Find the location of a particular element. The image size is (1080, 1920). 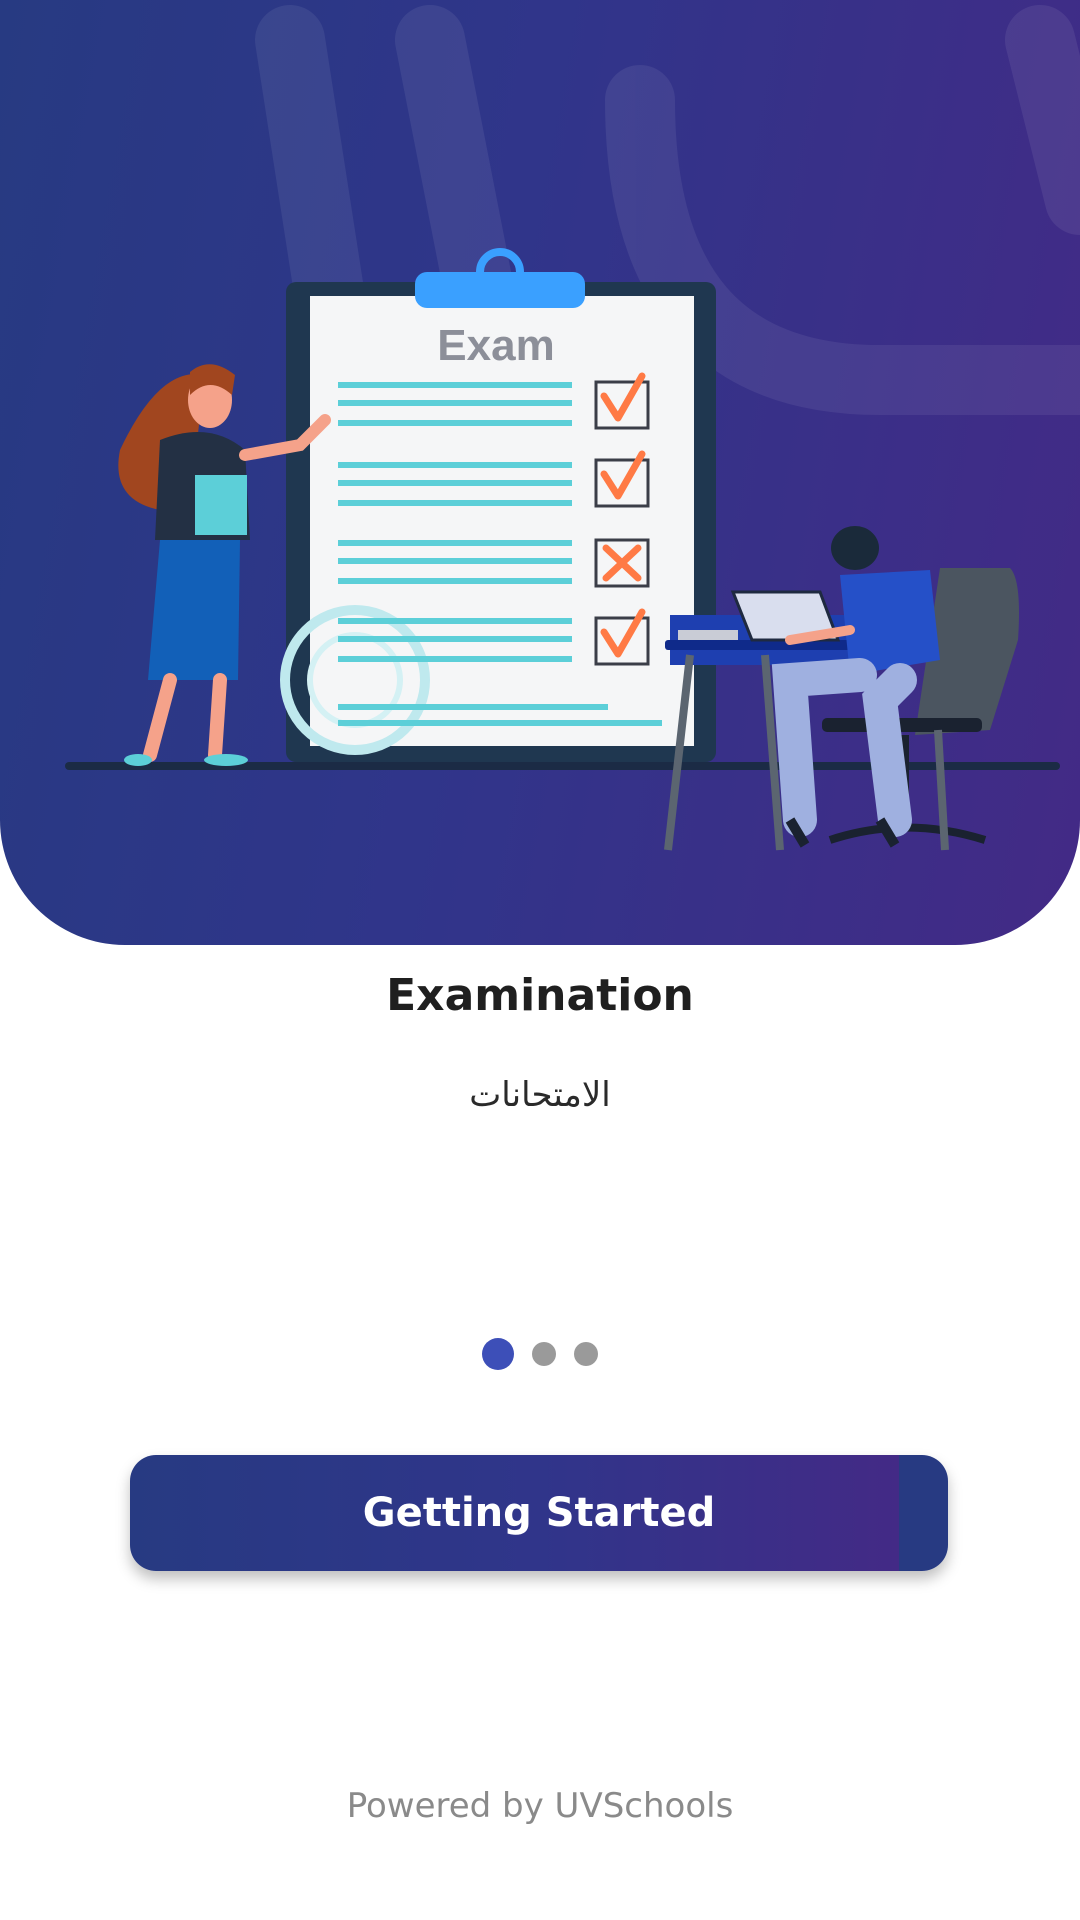

student-desk-scene is located at coordinates (841, 688).